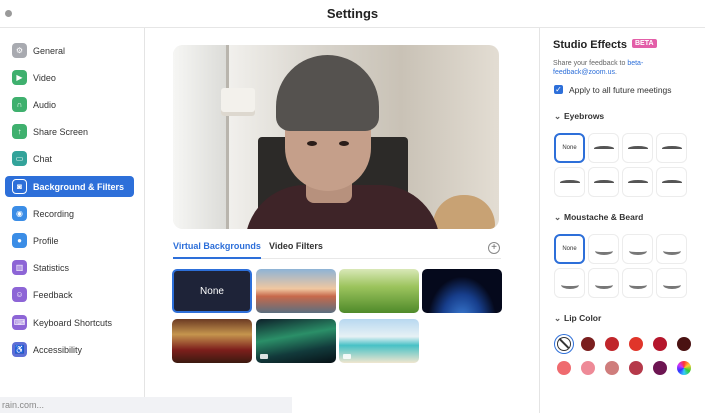 Image resolution: width=705 pixels, height=413 pixels. What do you see at coordinates (379, 341) in the screenshot?
I see `beach-palm-image` at bounding box center [379, 341].